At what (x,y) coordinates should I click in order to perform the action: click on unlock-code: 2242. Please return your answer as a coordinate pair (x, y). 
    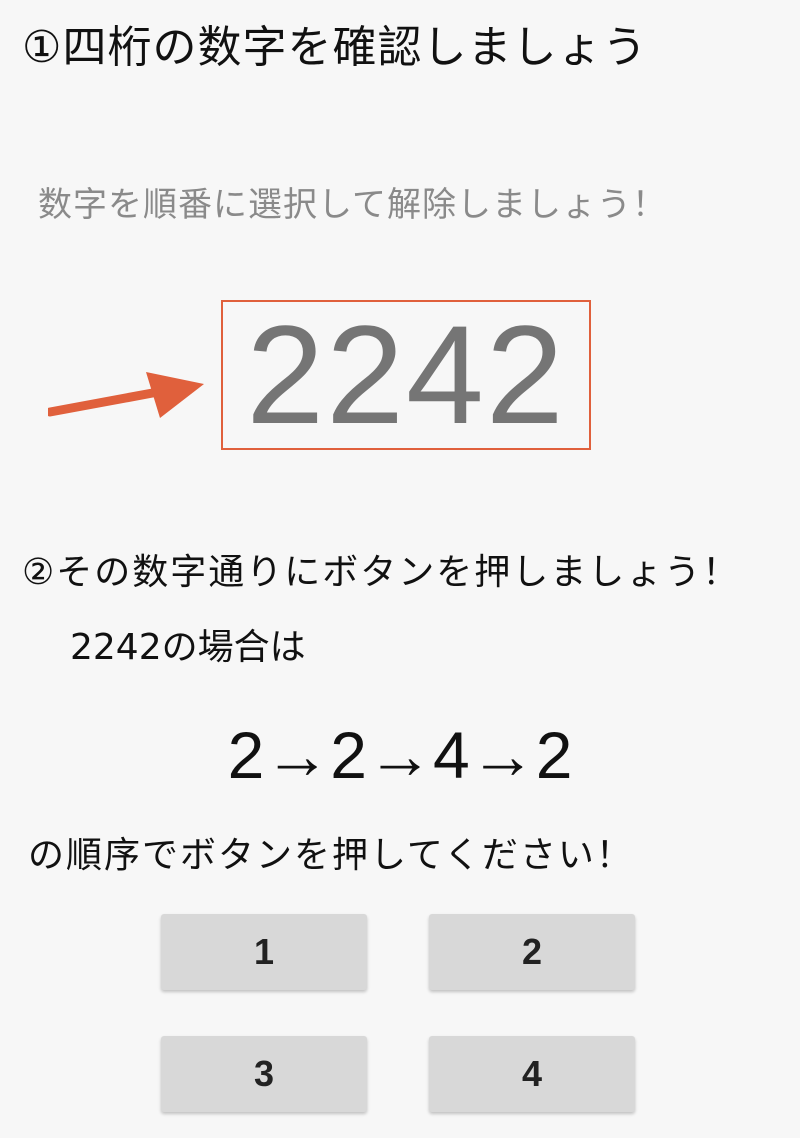
    Looking at the image, I should click on (406, 374).